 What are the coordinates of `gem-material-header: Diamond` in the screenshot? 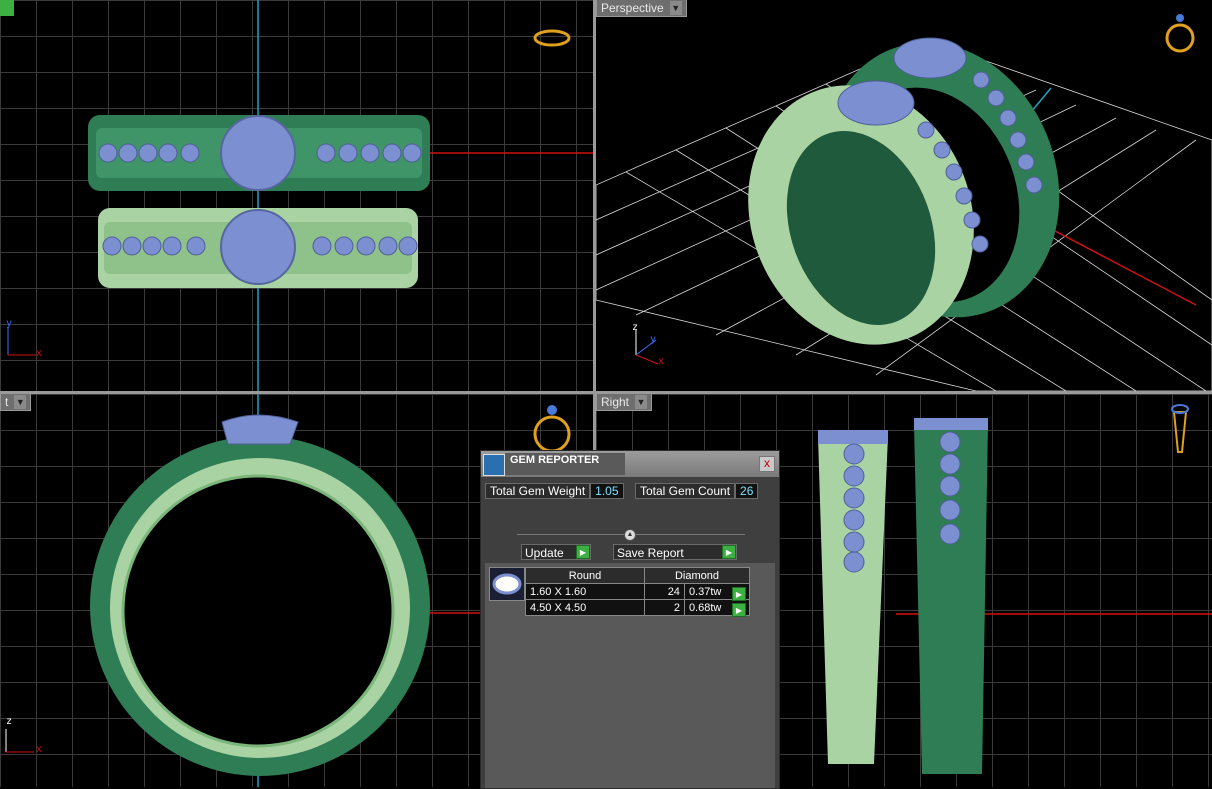 It's located at (697, 575).